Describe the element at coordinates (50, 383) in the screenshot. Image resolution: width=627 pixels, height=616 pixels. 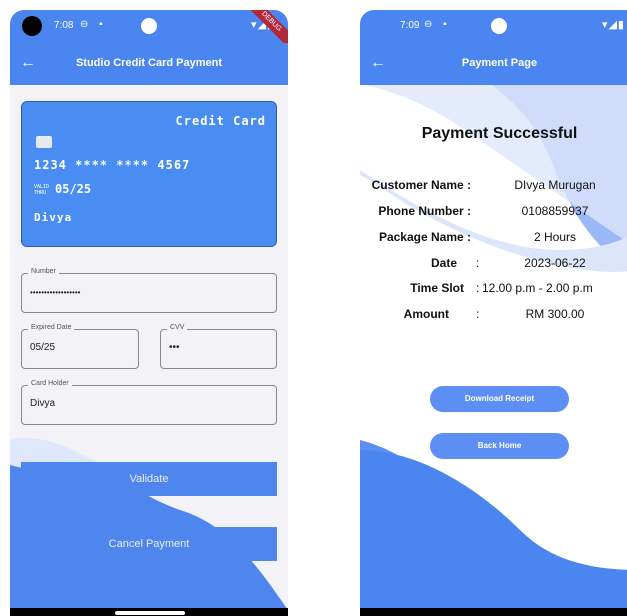
I see `card-holder-label: Card Holder` at that location.